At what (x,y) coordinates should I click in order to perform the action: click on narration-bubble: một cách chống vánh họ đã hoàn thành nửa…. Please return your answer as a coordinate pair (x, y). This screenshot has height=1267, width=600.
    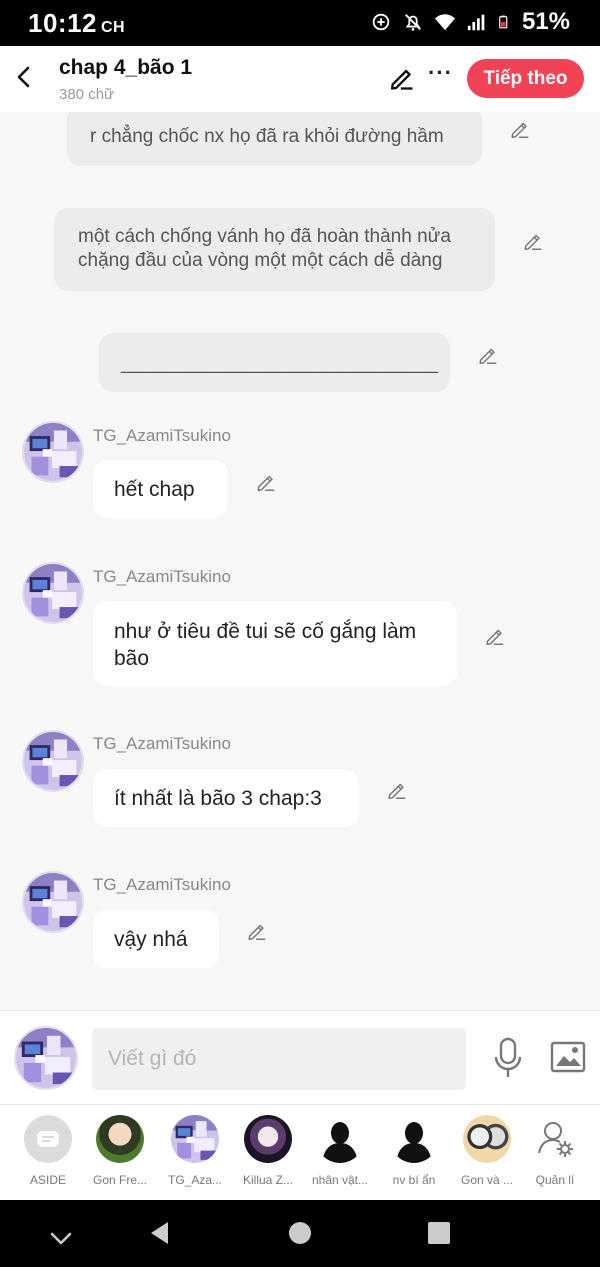
    Looking at the image, I should click on (274, 249).